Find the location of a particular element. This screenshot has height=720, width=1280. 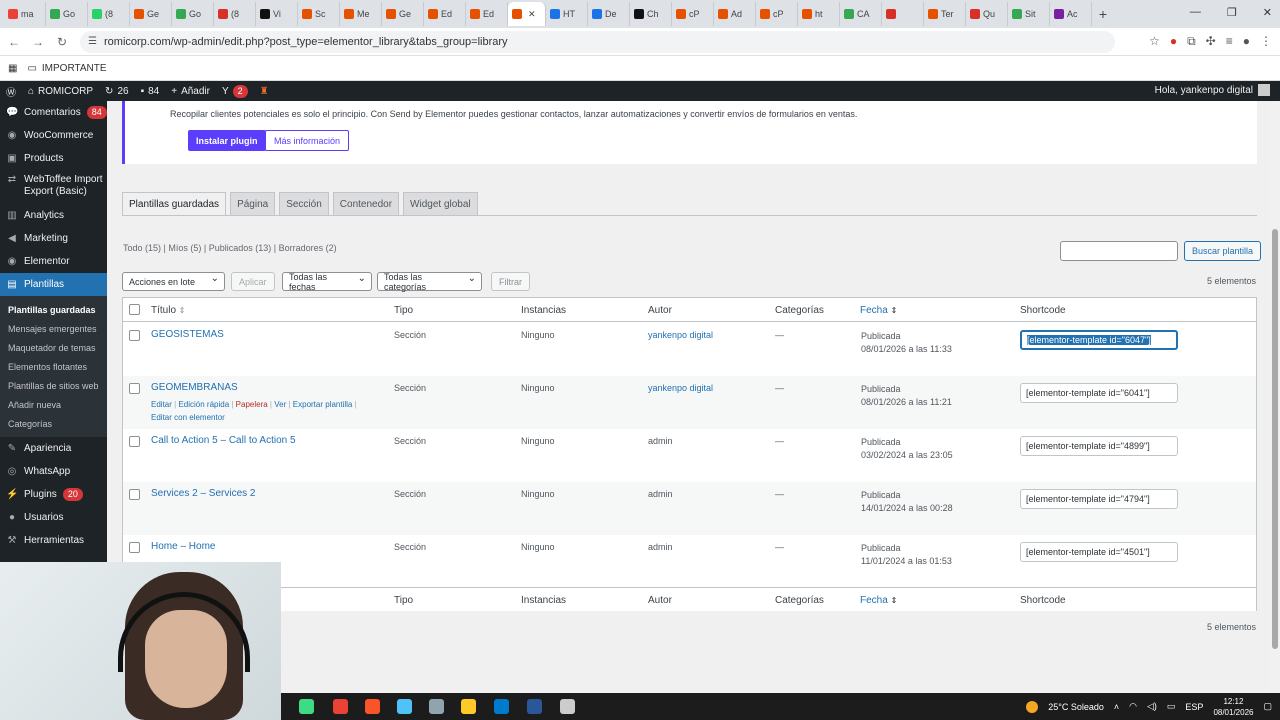

browser-tab: Ter is located at coordinates (945, 14).